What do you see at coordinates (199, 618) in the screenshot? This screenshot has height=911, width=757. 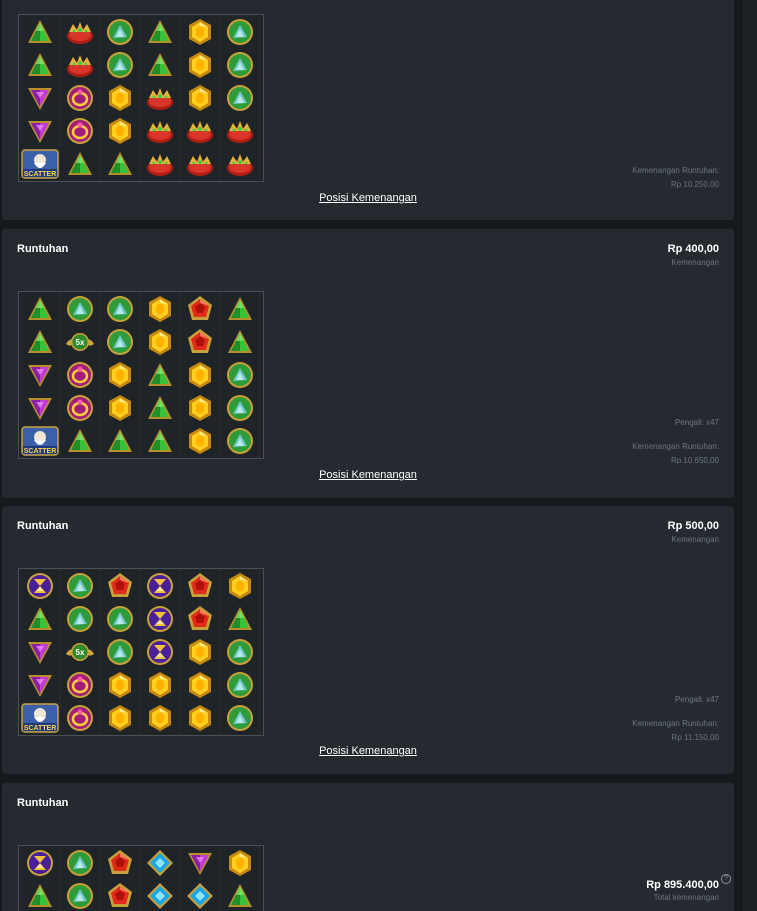 I see `red-pent-icon` at bounding box center [199, 618].